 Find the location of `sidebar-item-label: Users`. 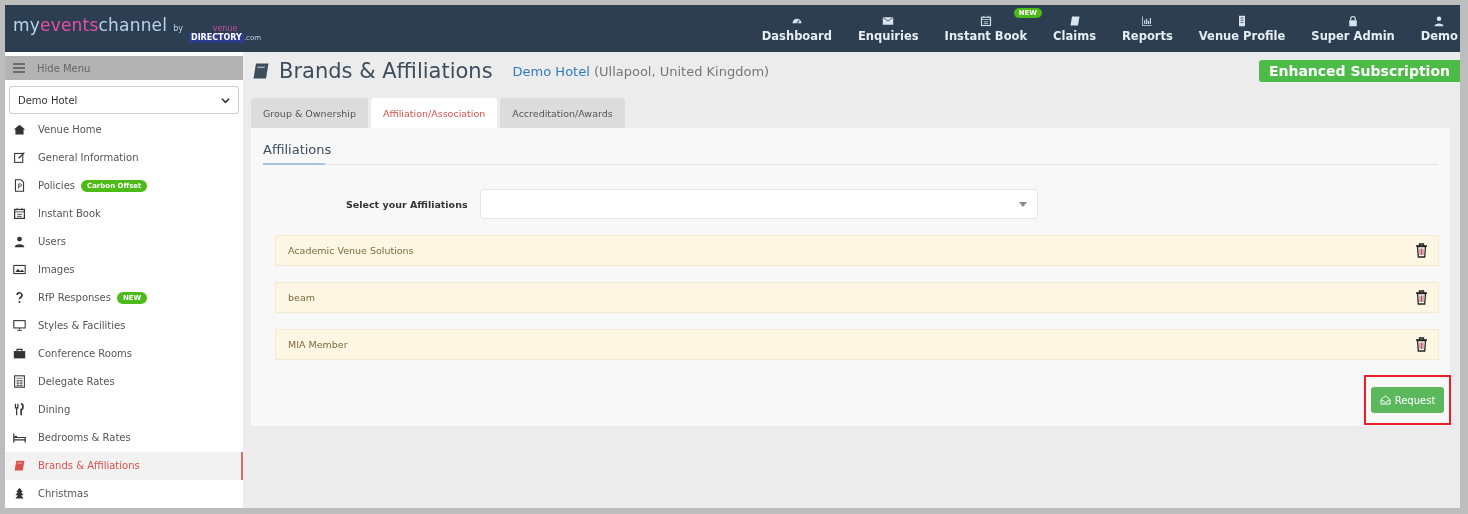

sidebar-item-label: Users is located at coordinates (52, 242).